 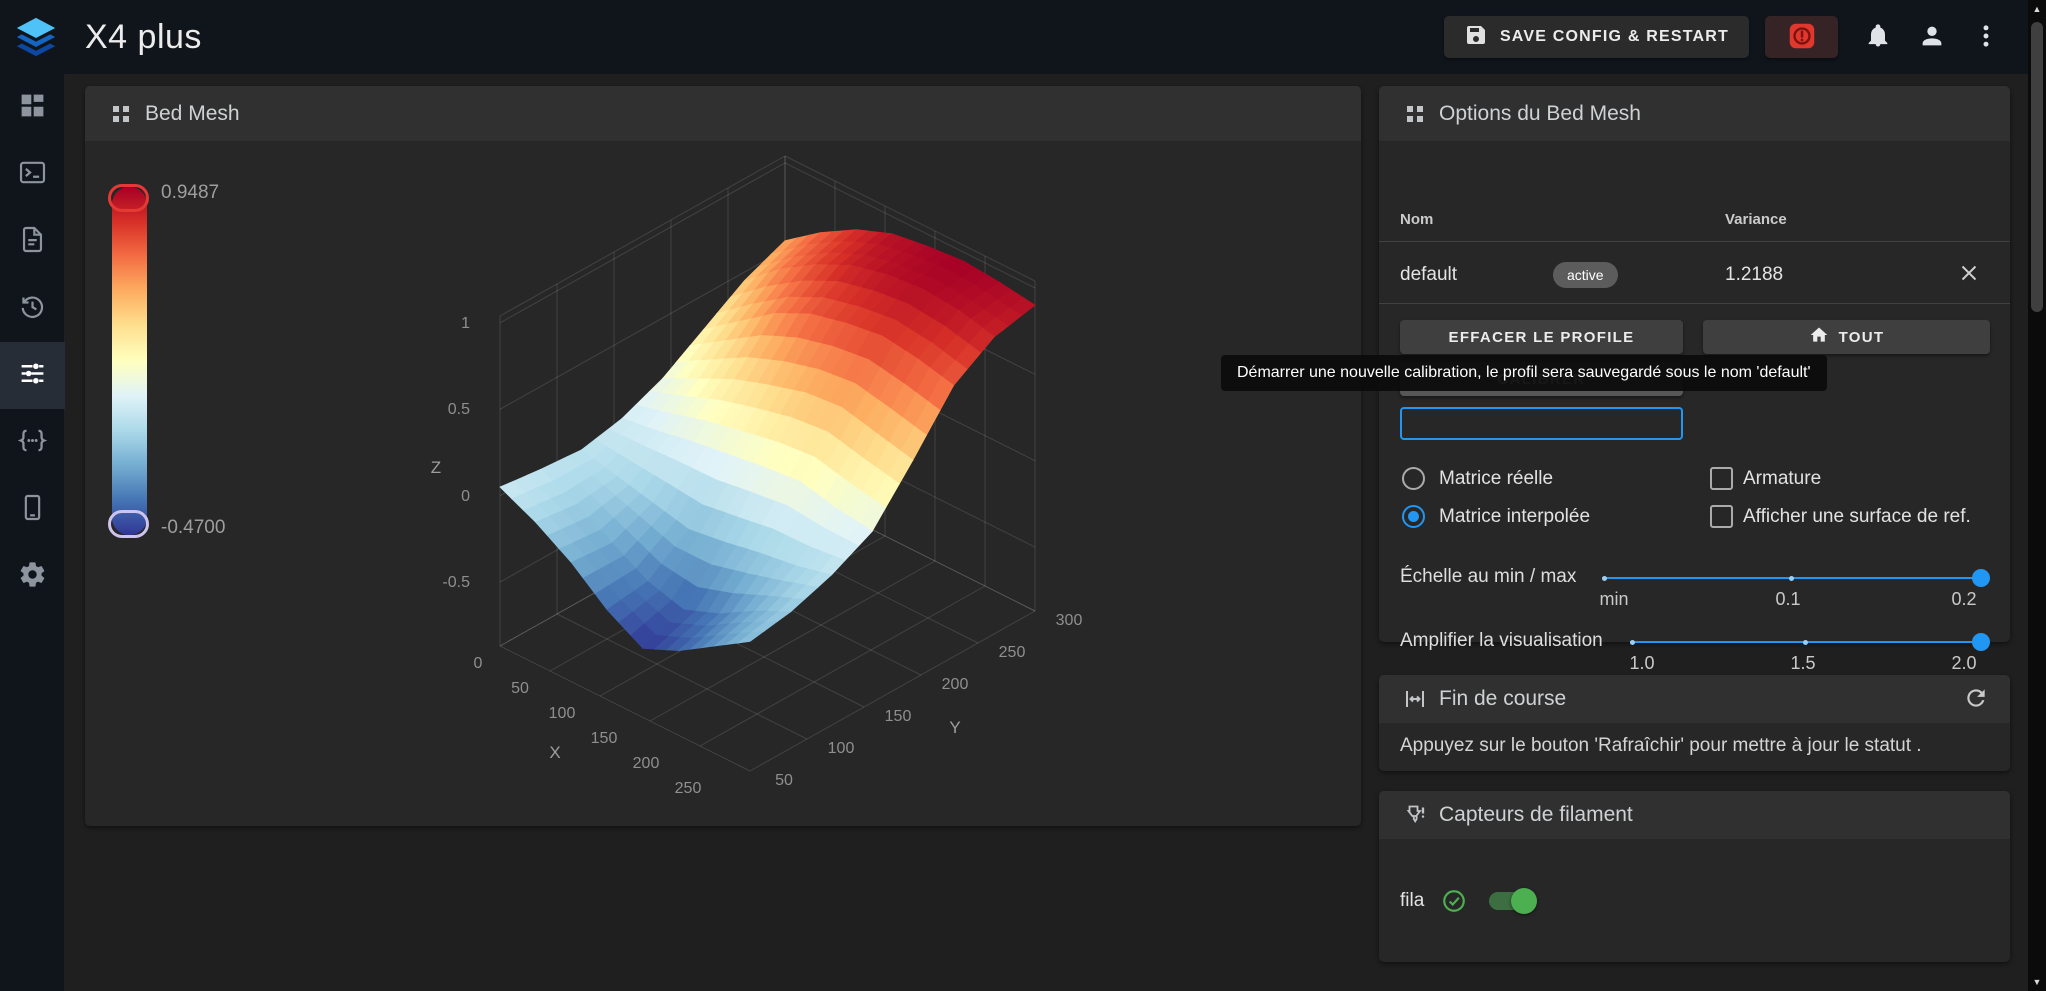 I want to click on tune-icon, so click(x=32, y=376).